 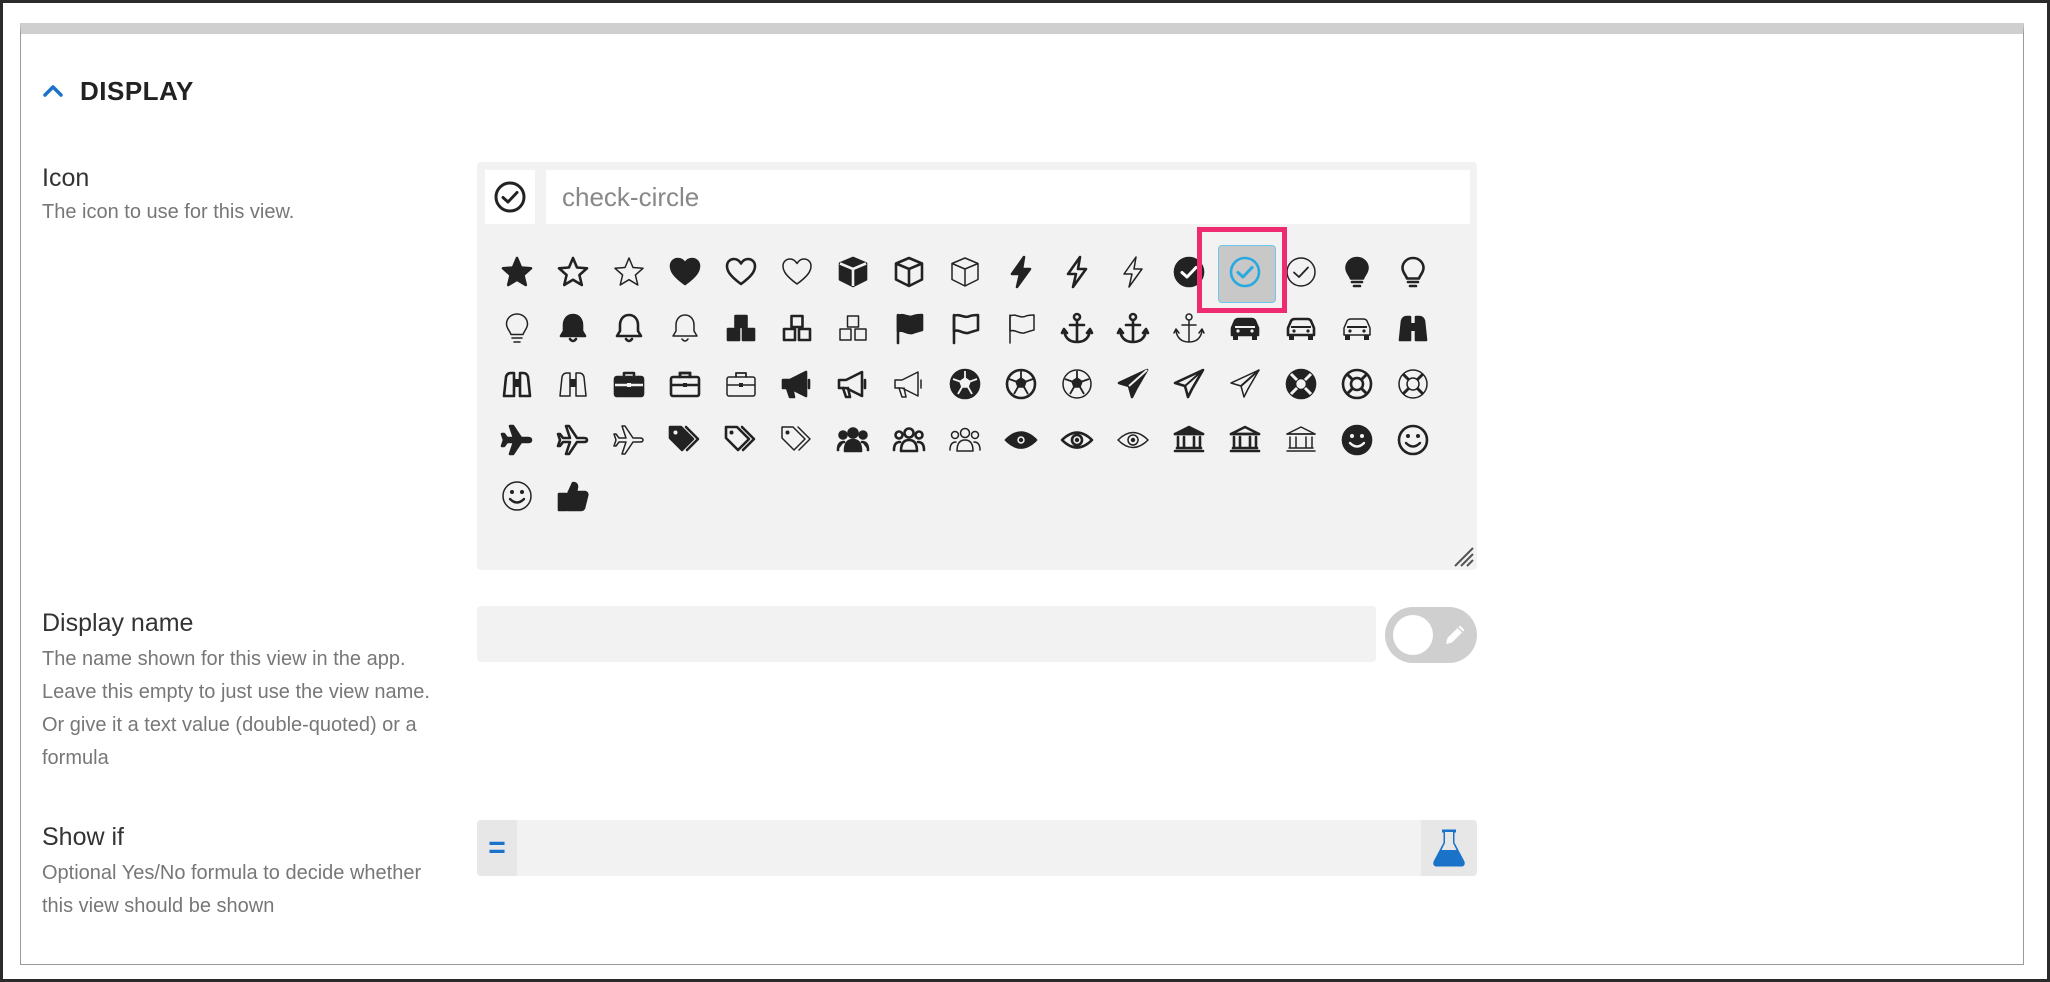 I want to click on anchor-light-icon, so click(x=1189, y=328).